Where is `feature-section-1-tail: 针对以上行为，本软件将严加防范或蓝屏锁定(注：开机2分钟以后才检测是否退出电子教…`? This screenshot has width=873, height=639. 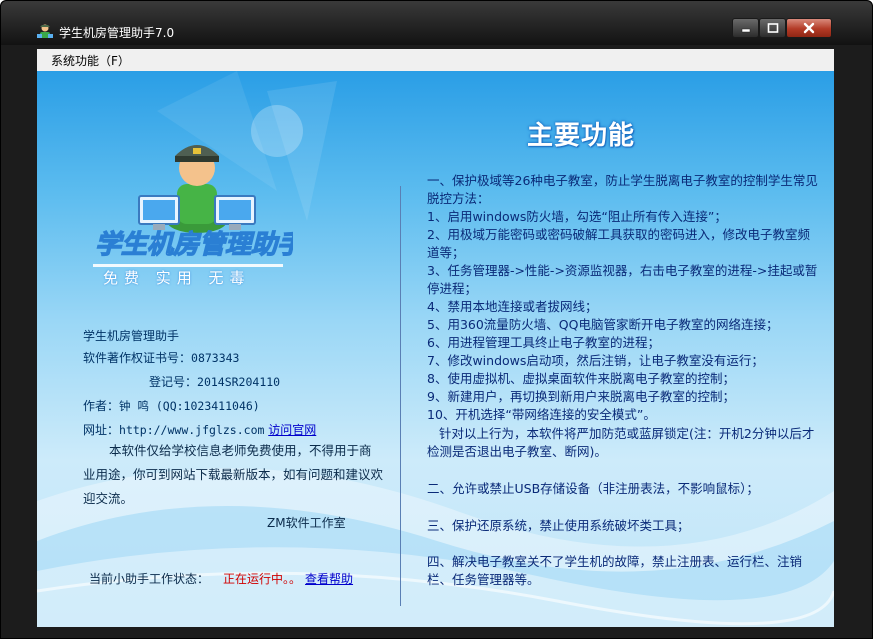 feature-section-1-tail: 针对以上行为，本软件将严加防范或蓝屏锁定(注：开机2分钟以后才检测是否退出电子教… is located at coordinates (621, 442).